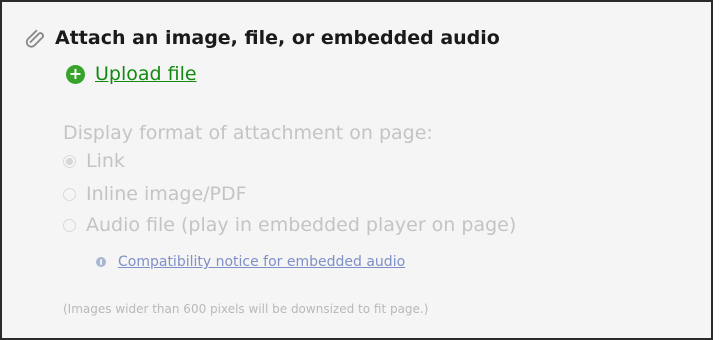  I want to click on upload-file-row: + Upload file, so click(131, 74).